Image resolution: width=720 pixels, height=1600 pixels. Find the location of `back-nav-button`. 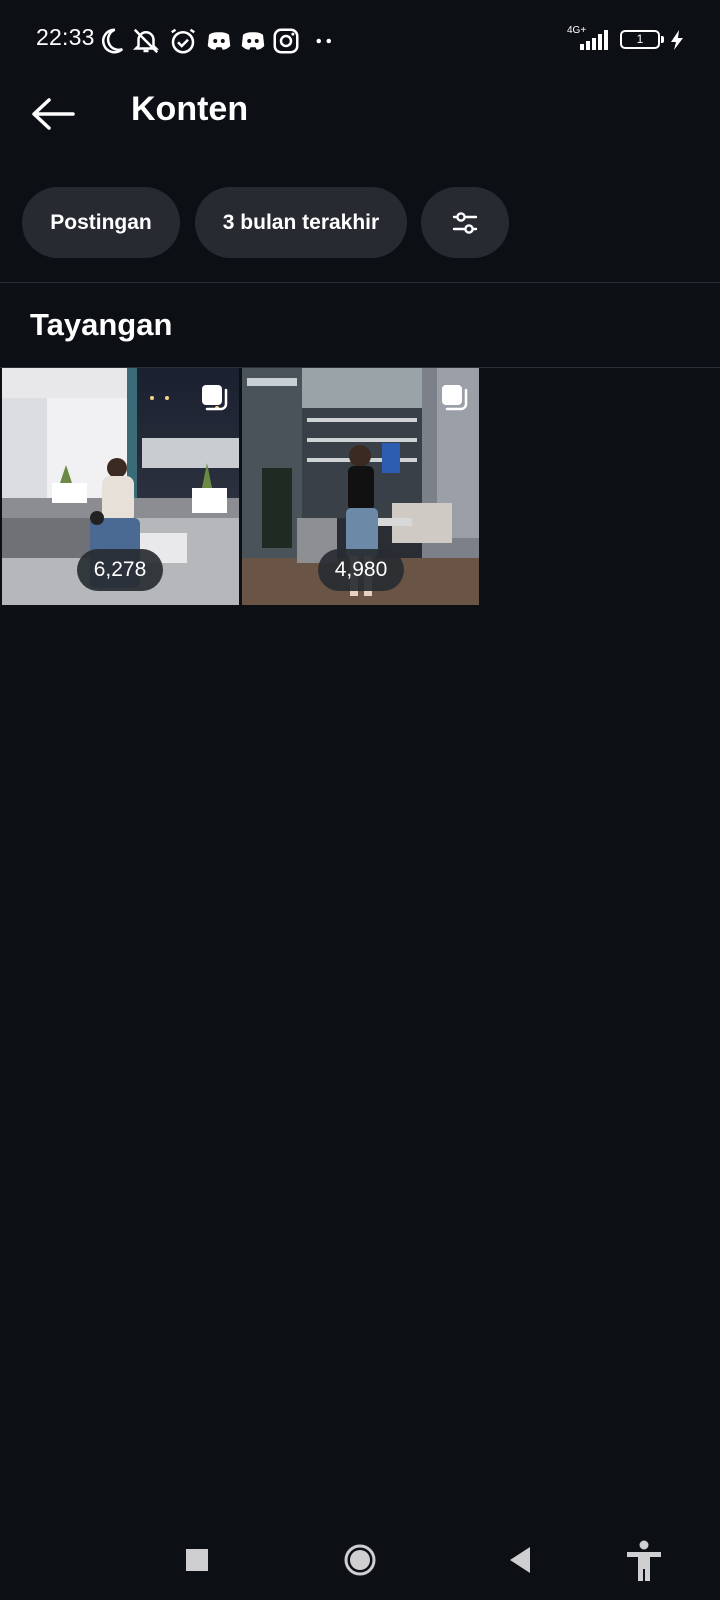

back-nav-button is located at coordinates (521, 1560).